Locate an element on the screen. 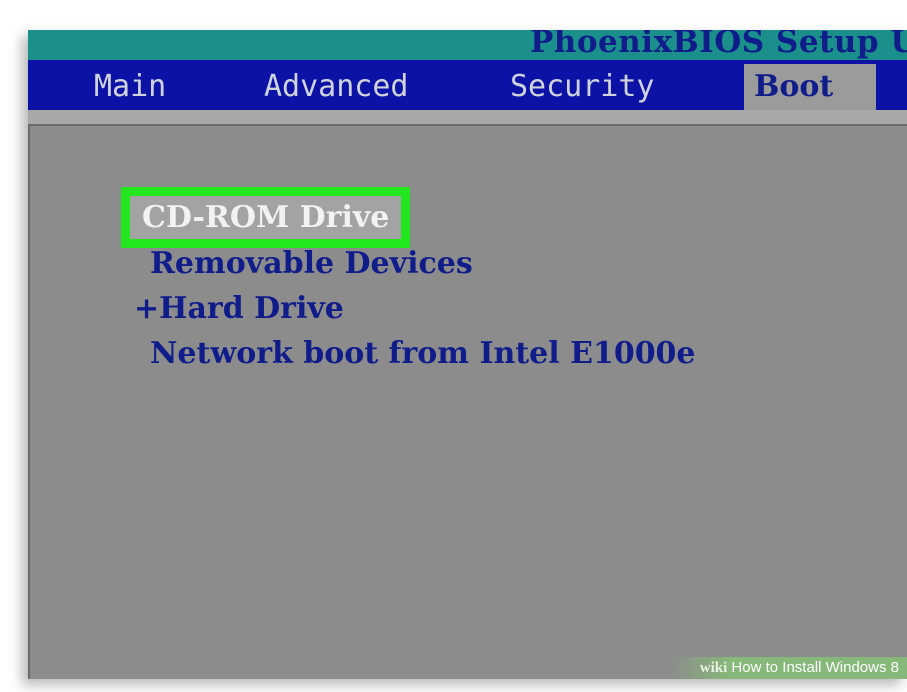 The image size is (907, 692). boot-item-removable: Removable Devices is located at coordinates (311, 263).